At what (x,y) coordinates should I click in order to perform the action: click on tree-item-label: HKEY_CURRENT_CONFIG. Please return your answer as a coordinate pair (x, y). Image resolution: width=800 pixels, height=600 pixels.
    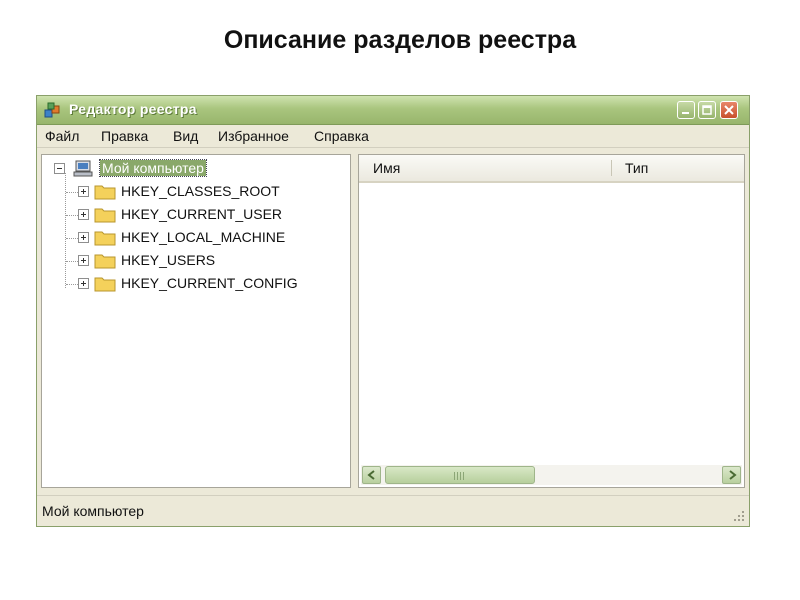
    Looking at the image, I should click on (209, 283).